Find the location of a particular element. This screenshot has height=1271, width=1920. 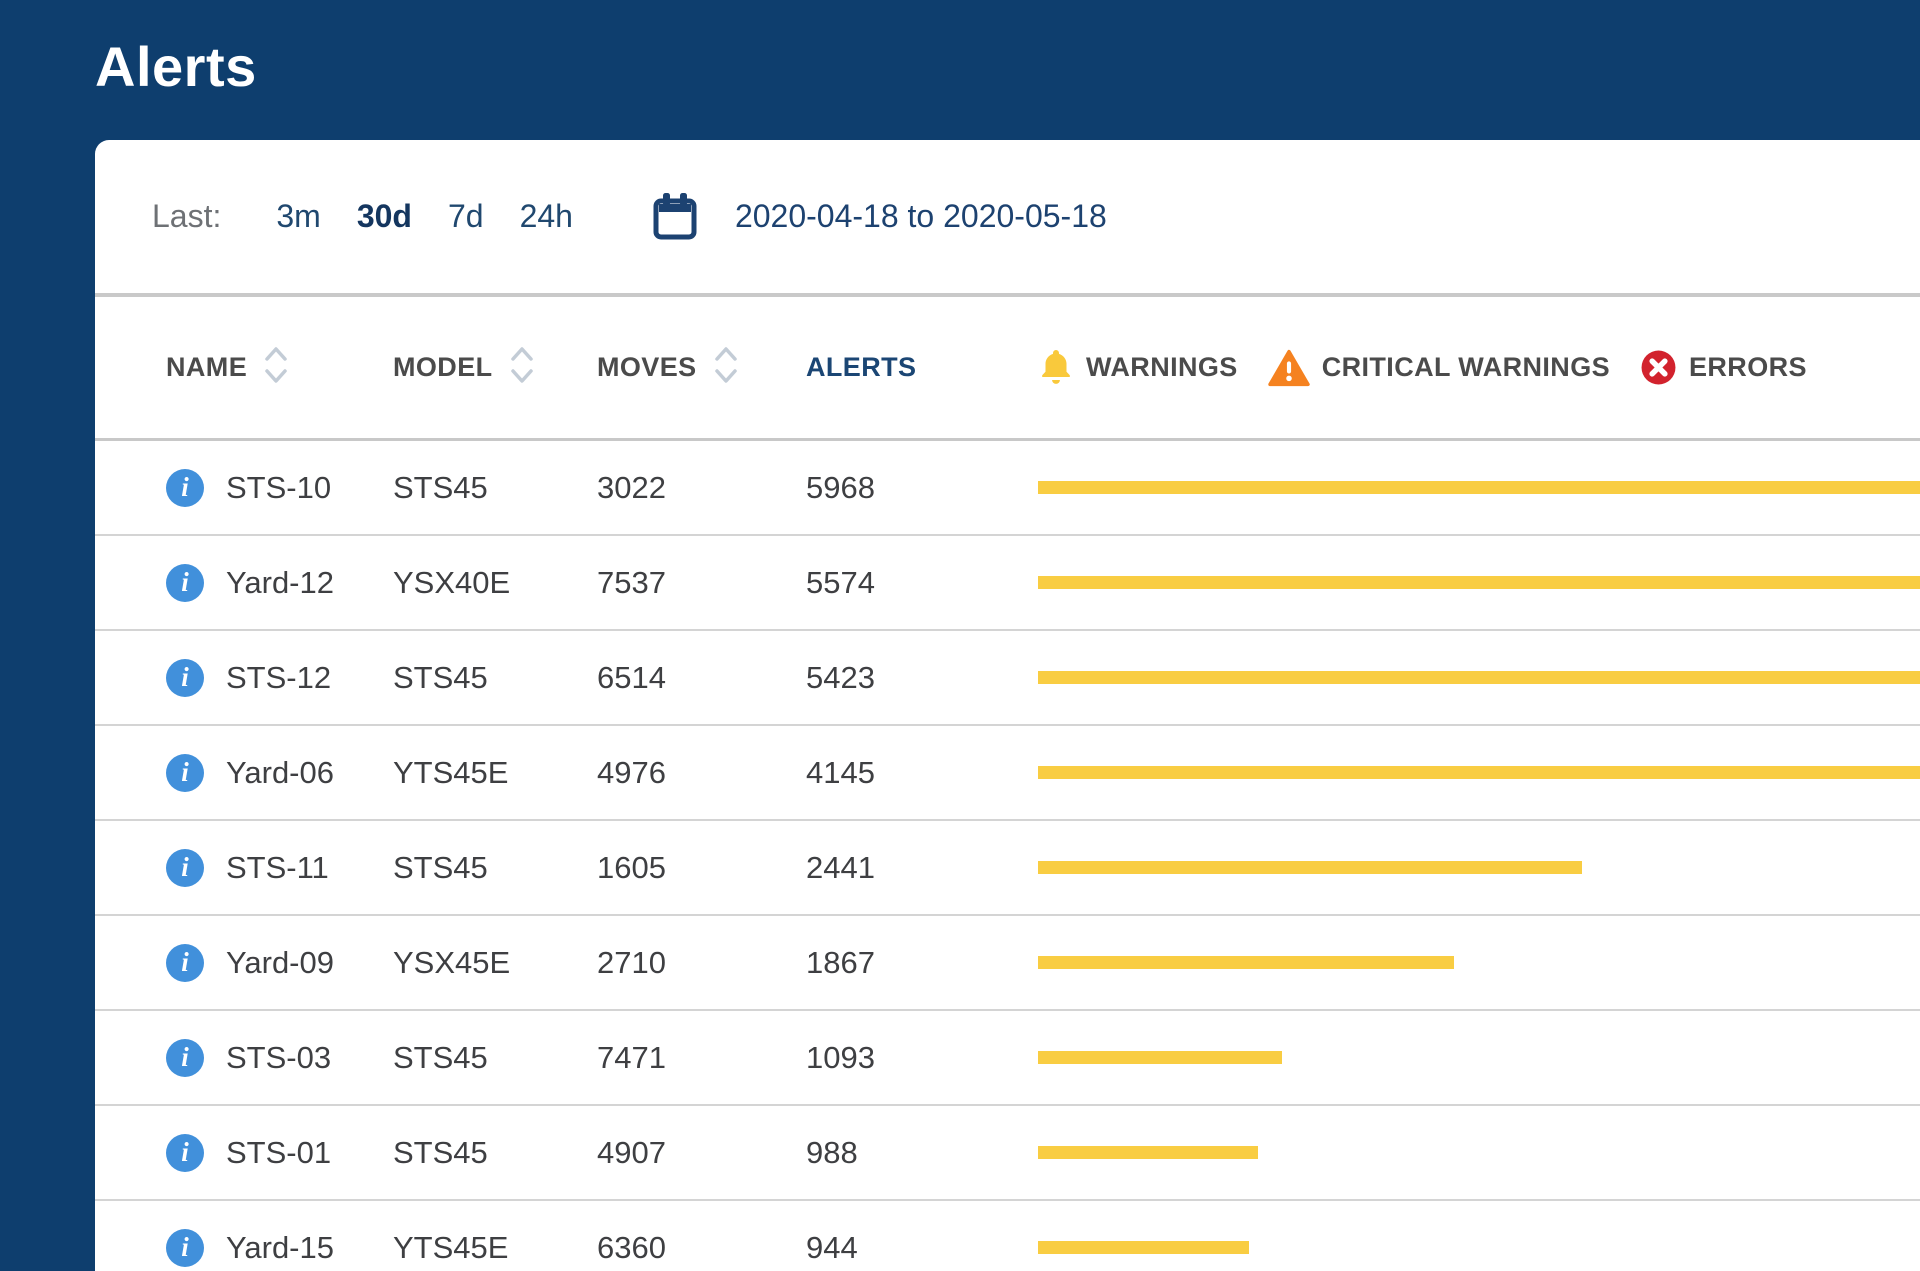

name-cell: i Yard-15 is located at coordinates (279, 1247).